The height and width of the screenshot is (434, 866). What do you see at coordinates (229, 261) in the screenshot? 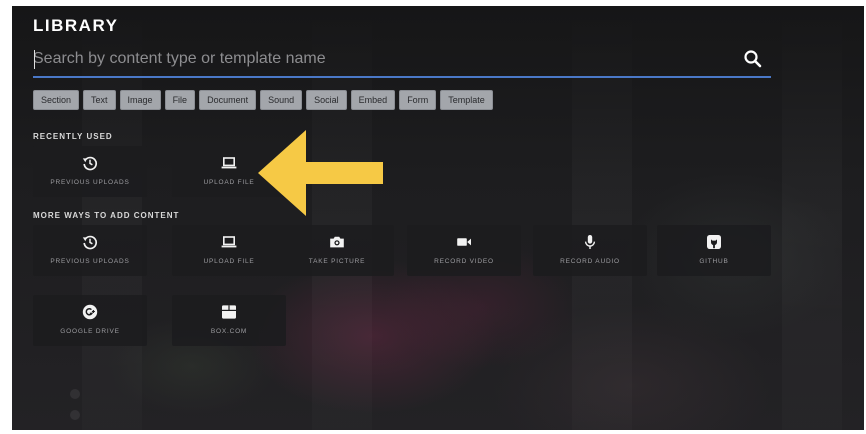
I see `tile-label: UPLOAD FILE` at bounding box center [229, 261].